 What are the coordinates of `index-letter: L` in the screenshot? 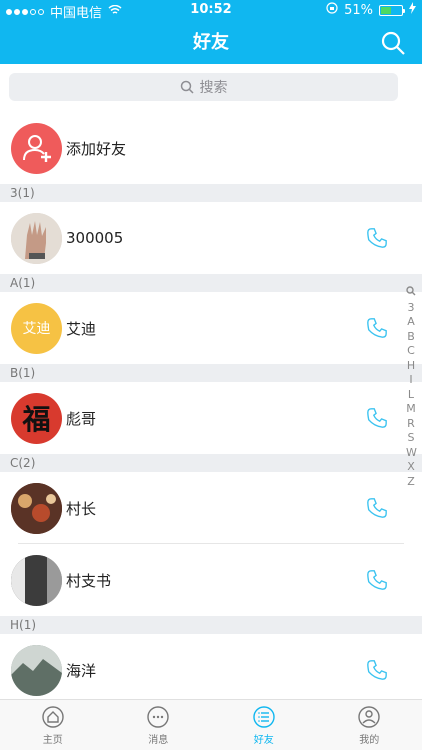 It's located at (411, 395).